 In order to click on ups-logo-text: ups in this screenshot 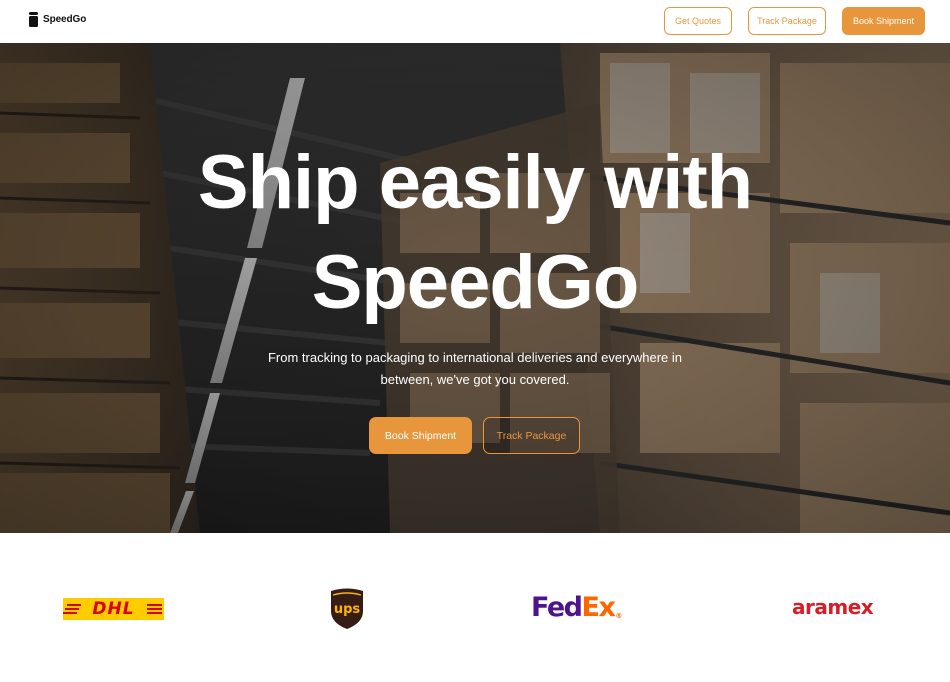, I will do `click(347, 609)`.